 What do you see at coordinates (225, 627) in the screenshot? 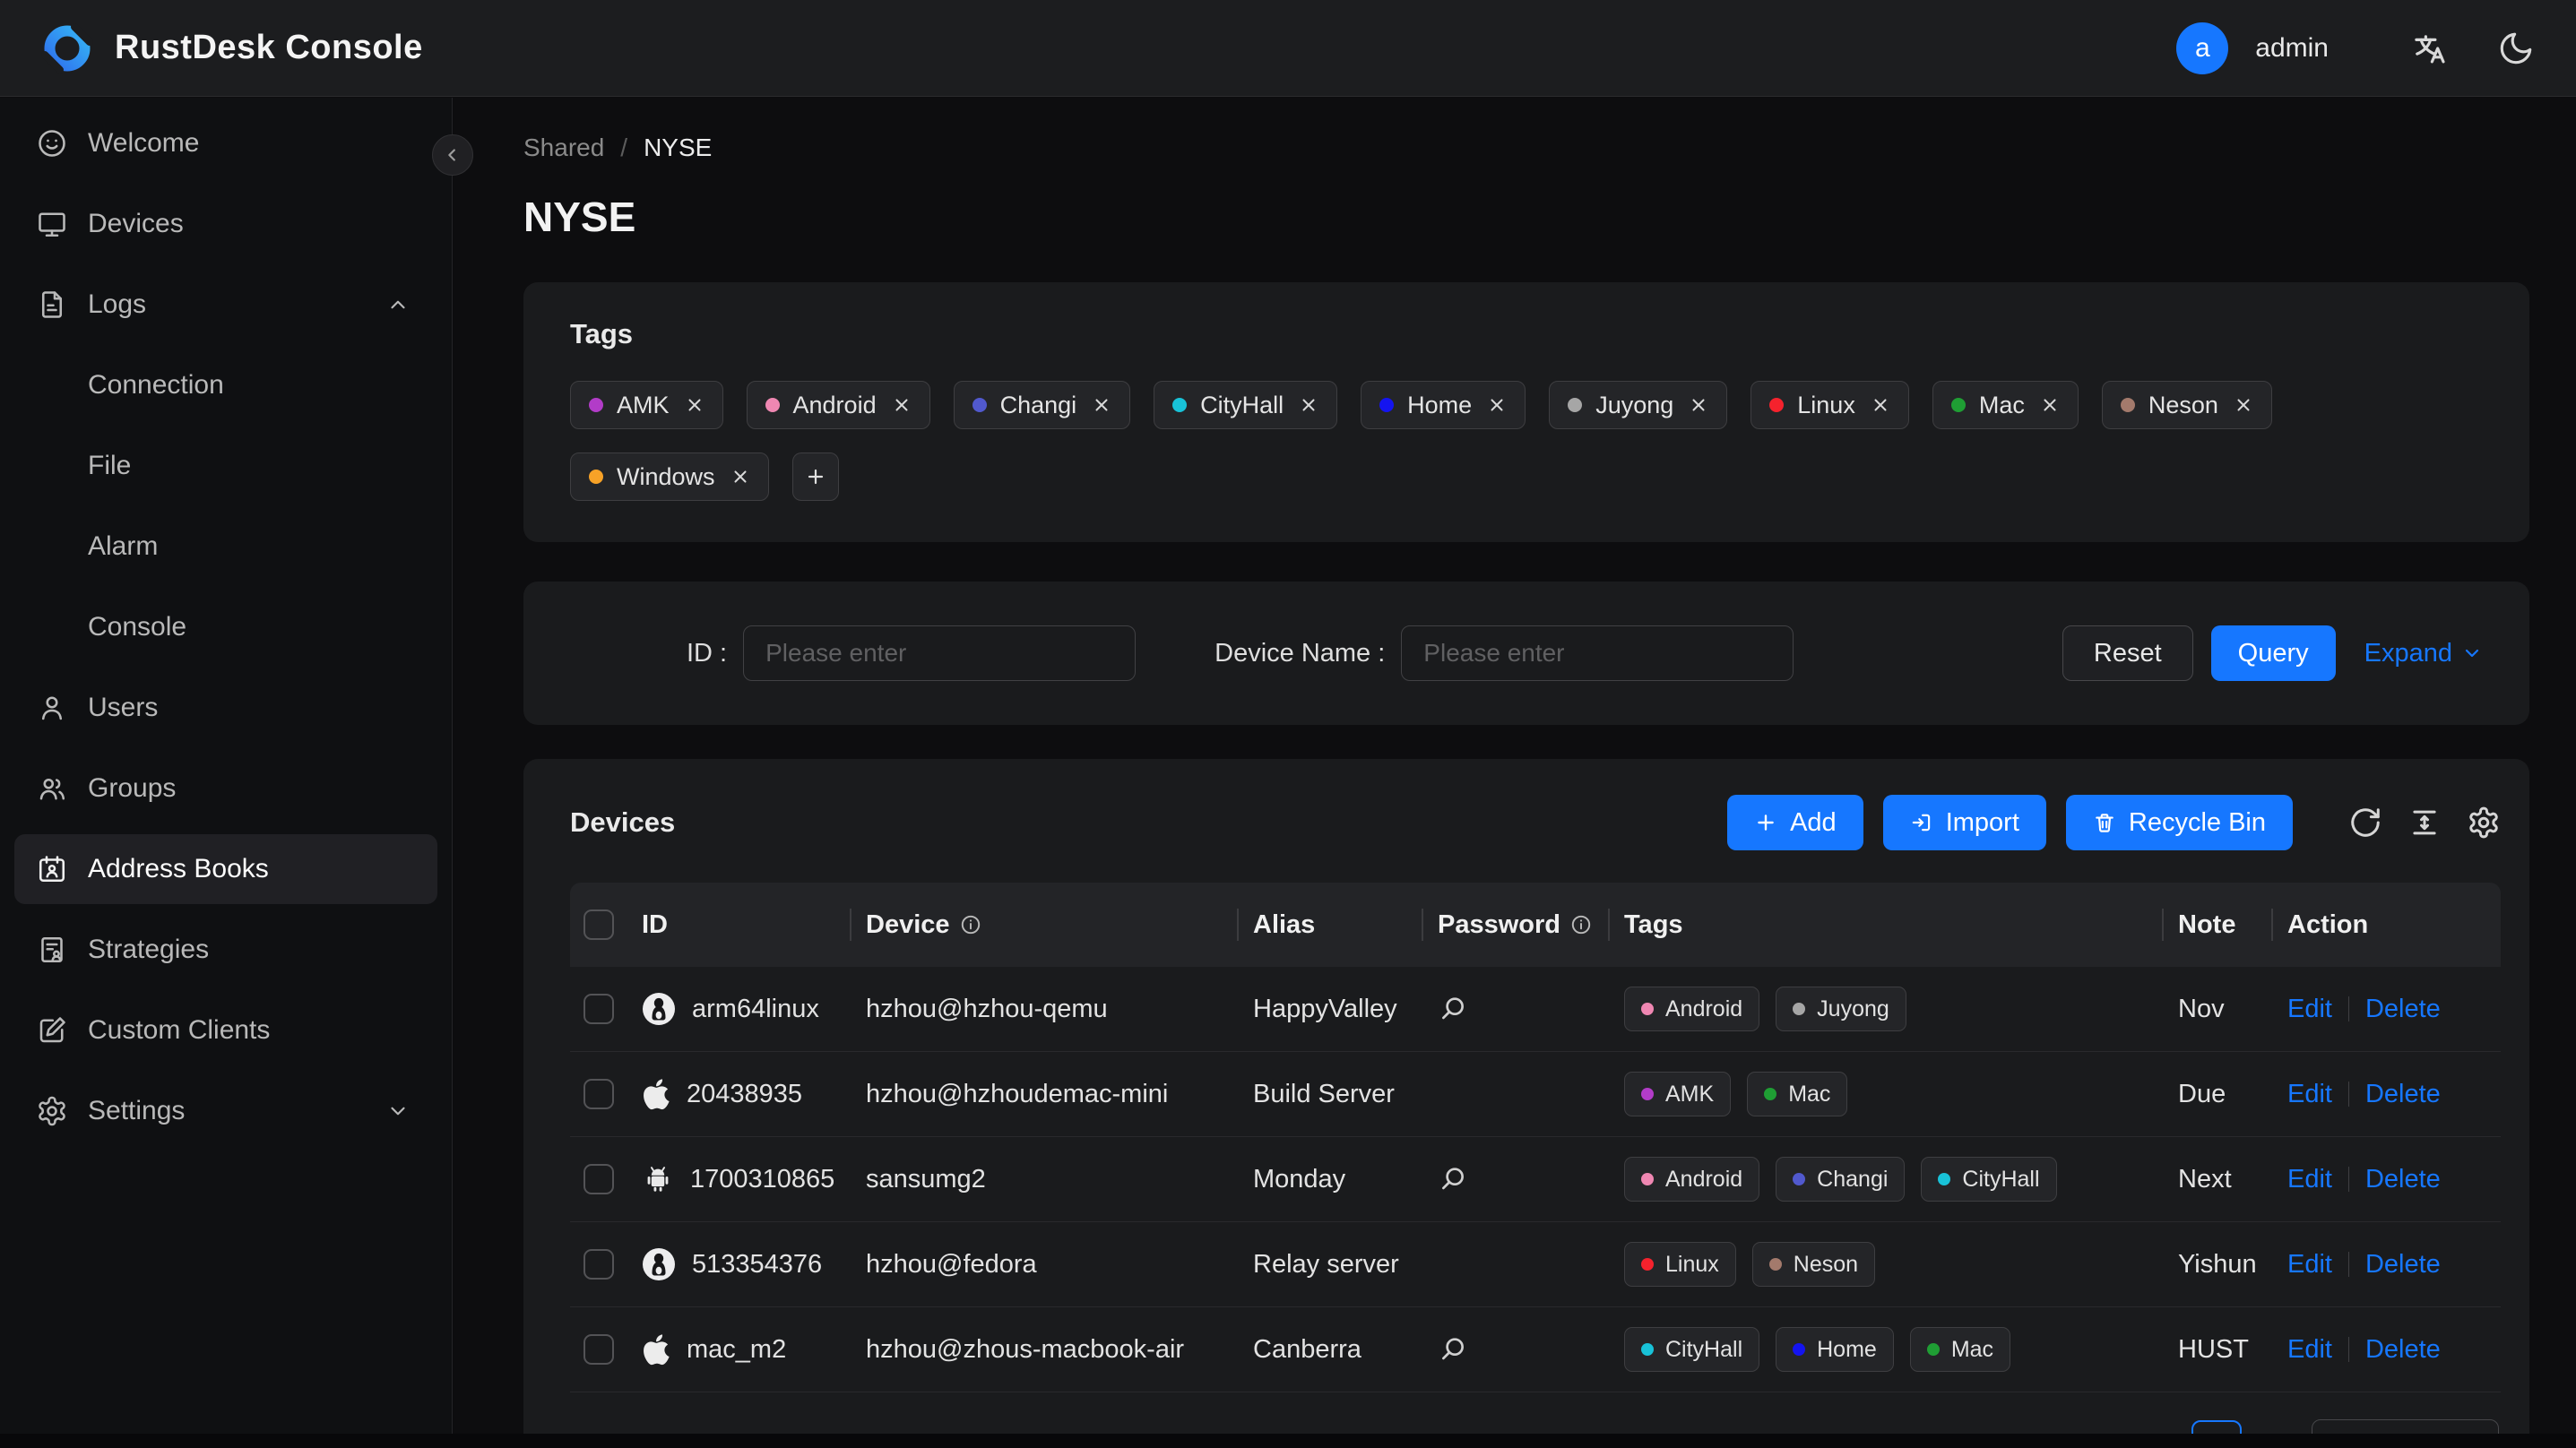
I see `sidebar-item-console: Console` at bounding box center [225, 627].